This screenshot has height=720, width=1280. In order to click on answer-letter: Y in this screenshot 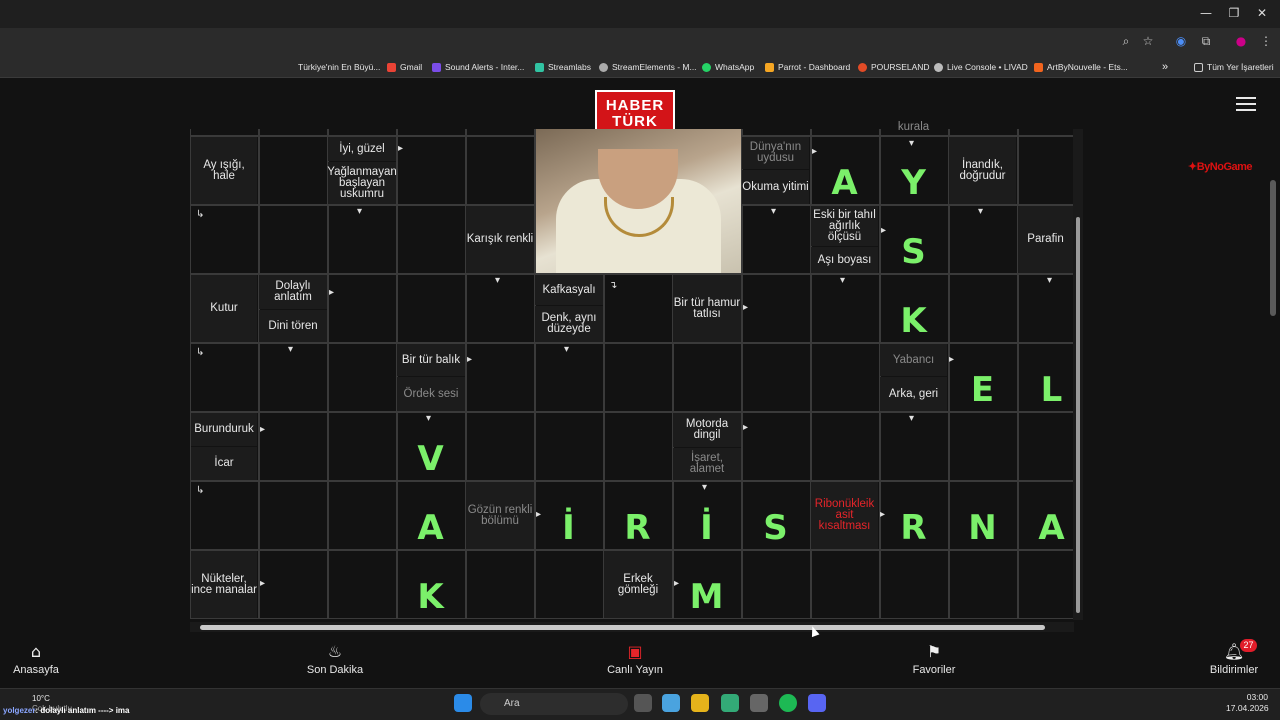, I will do `click(913, 182)`.